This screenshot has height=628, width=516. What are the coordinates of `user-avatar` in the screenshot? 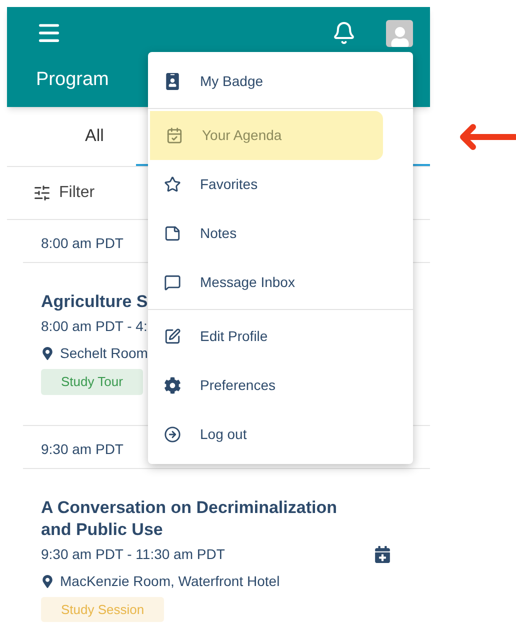 It's located at (399, 33).